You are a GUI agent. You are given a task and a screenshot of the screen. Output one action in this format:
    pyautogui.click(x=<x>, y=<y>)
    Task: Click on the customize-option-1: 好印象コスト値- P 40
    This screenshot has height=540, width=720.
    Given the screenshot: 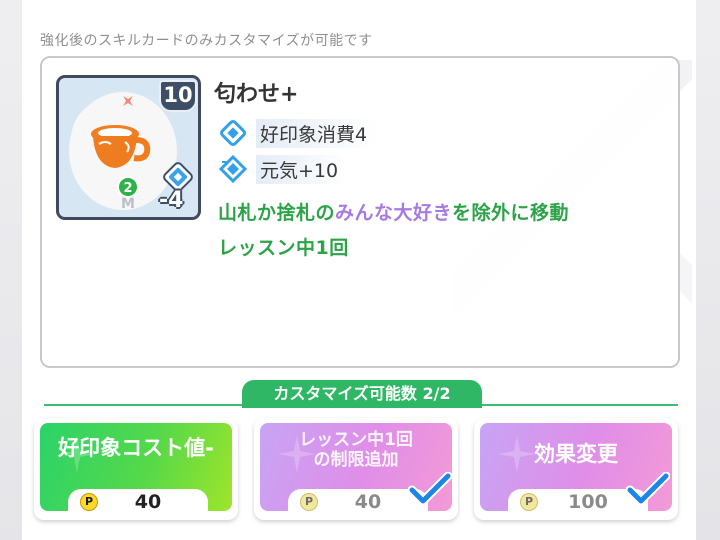 What is the action you would take?
    pyautogui.click(x=136, y=469)
    